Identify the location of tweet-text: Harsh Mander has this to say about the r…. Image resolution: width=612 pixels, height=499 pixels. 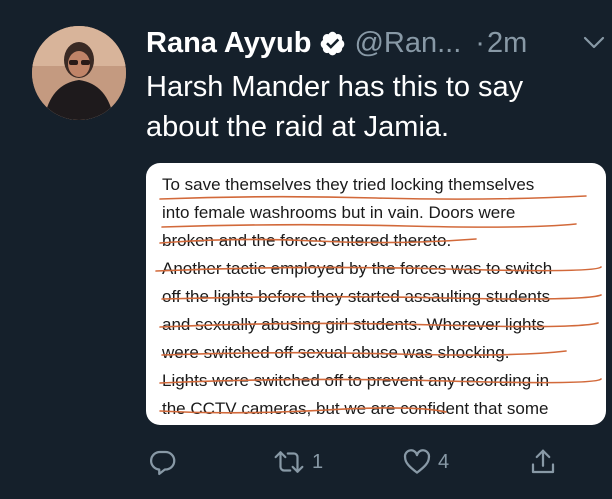
(335, 107).